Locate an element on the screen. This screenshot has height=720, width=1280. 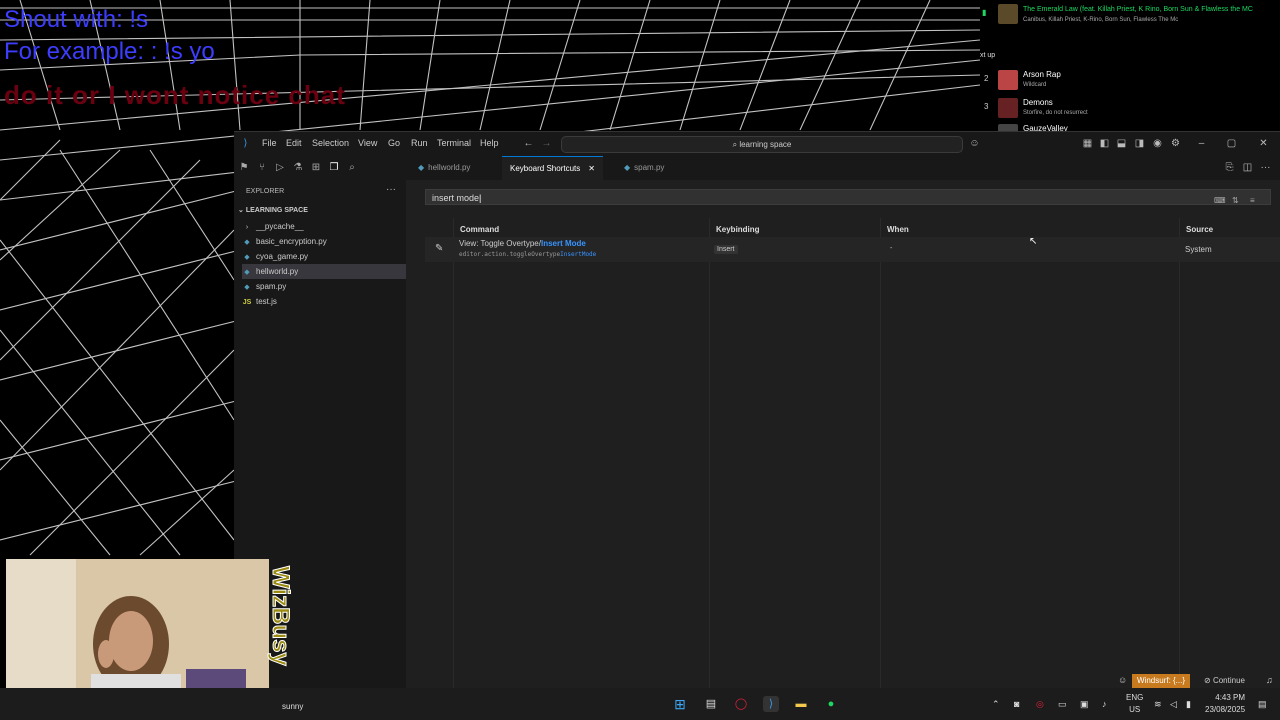
maximize-icon: ▢ is located at coordinates (1231, 143).